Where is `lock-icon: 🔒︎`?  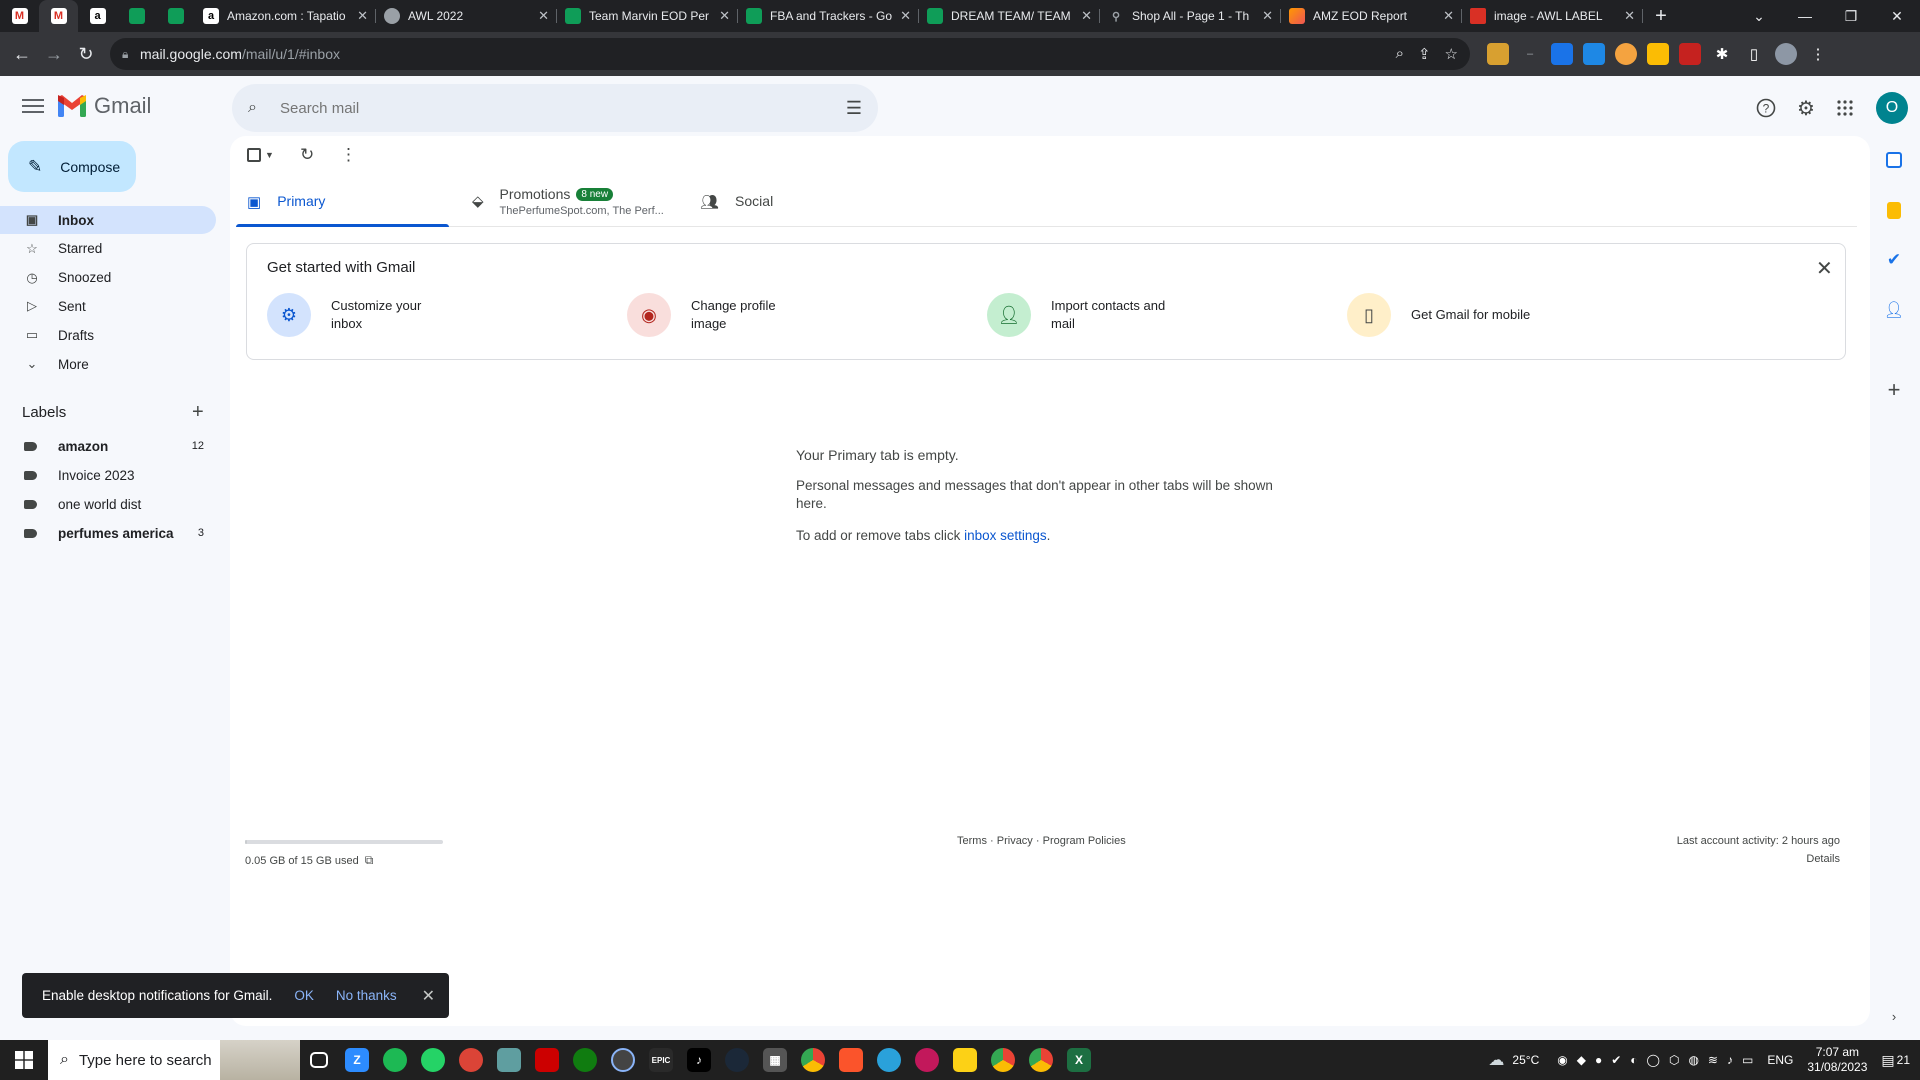 lock-icon: 🔒︎ is located at coordinates (131, 54).